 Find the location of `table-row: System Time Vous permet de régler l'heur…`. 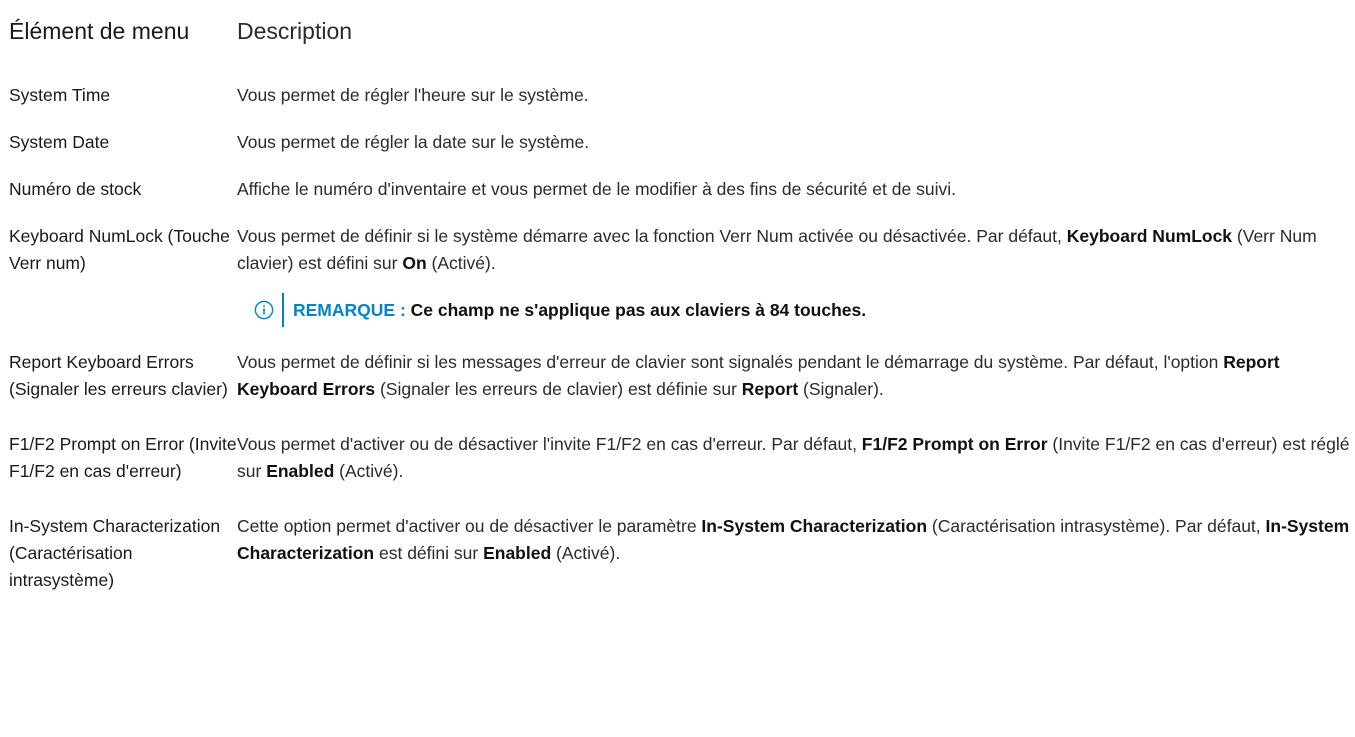

table-row: System Time Vous permet de régler l'heur… is located at coordinates (682, 105).